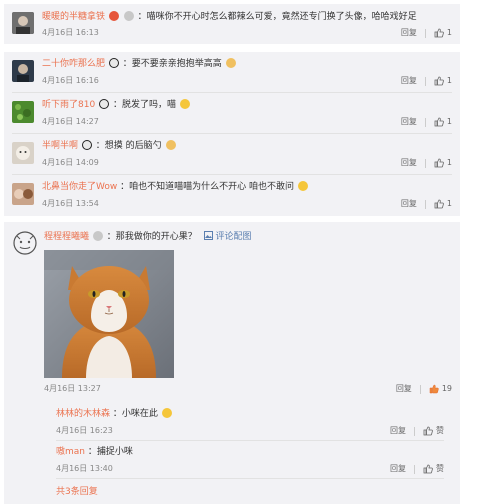  I want to click on image-link-label: 评论配图, so click(234, 237).